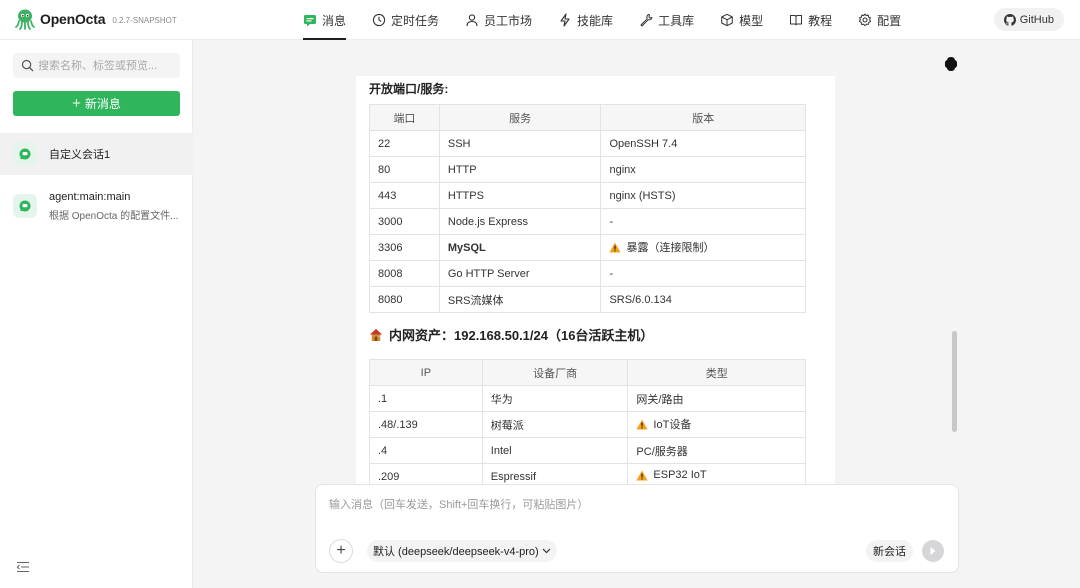 The height and width of the screenshot is (588, 1080). What do you see at coordinates (629, 508) in the screenshot?
I see `message-input` at bounding box center [629, 508].